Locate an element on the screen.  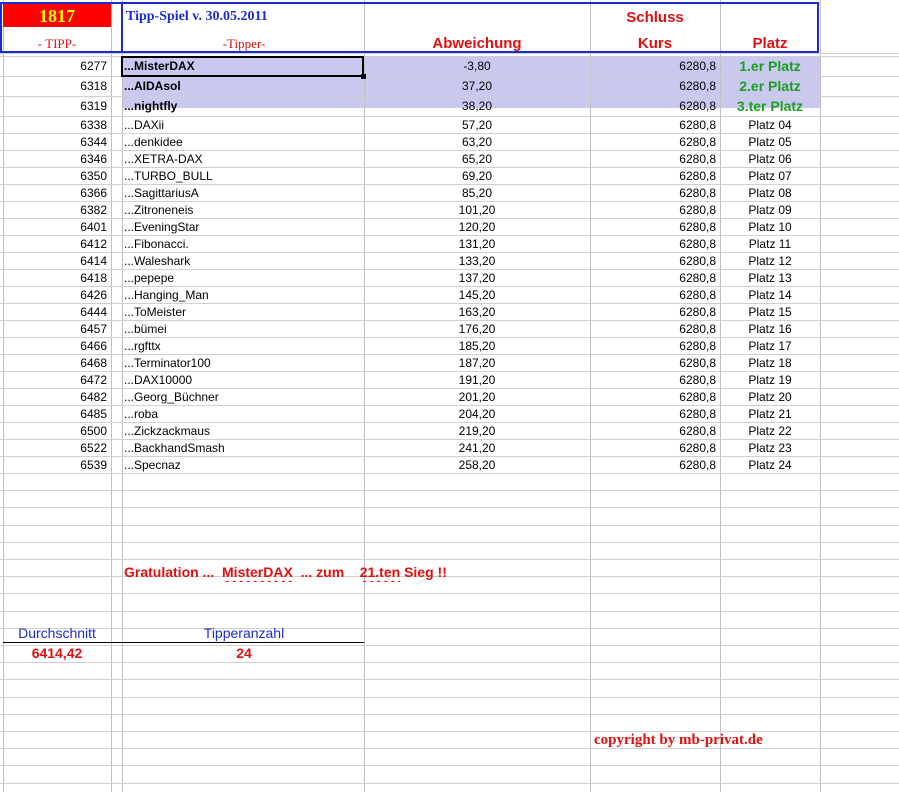
cell-platz: Platz 14 is located at coordinates (770, 294).